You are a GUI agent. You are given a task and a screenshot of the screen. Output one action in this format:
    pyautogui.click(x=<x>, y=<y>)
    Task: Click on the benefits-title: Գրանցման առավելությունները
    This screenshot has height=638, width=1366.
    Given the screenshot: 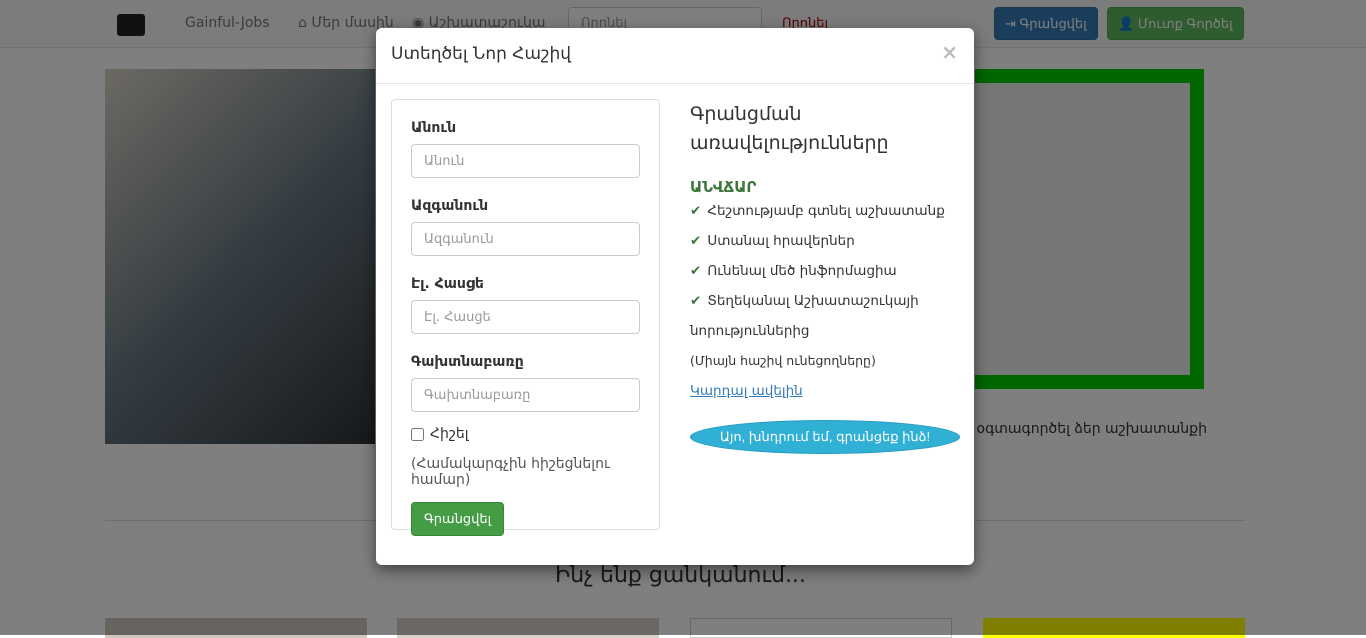 What is the action you would take?
    pyautogui.click(x=789, y=128)
    